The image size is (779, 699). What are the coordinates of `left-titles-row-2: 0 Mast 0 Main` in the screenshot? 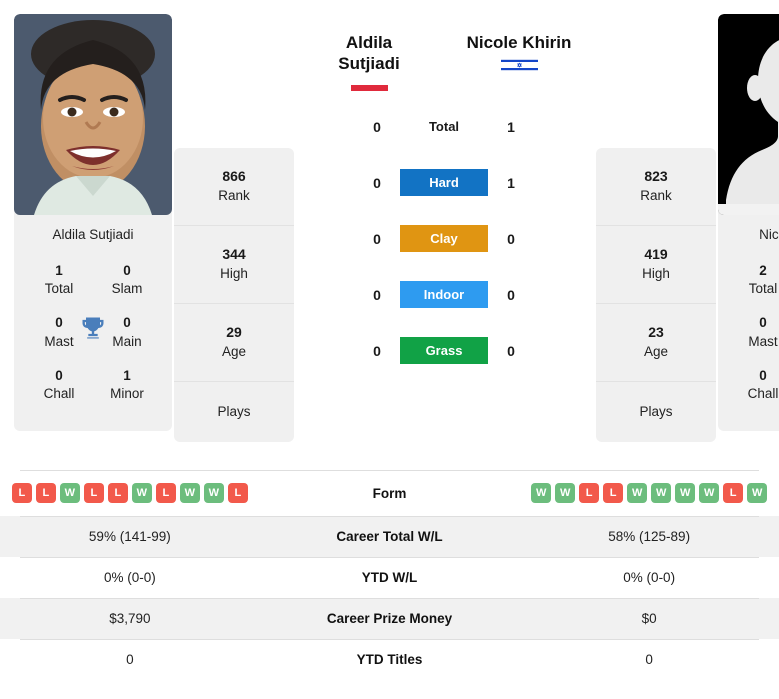 It's located at (93, 334).